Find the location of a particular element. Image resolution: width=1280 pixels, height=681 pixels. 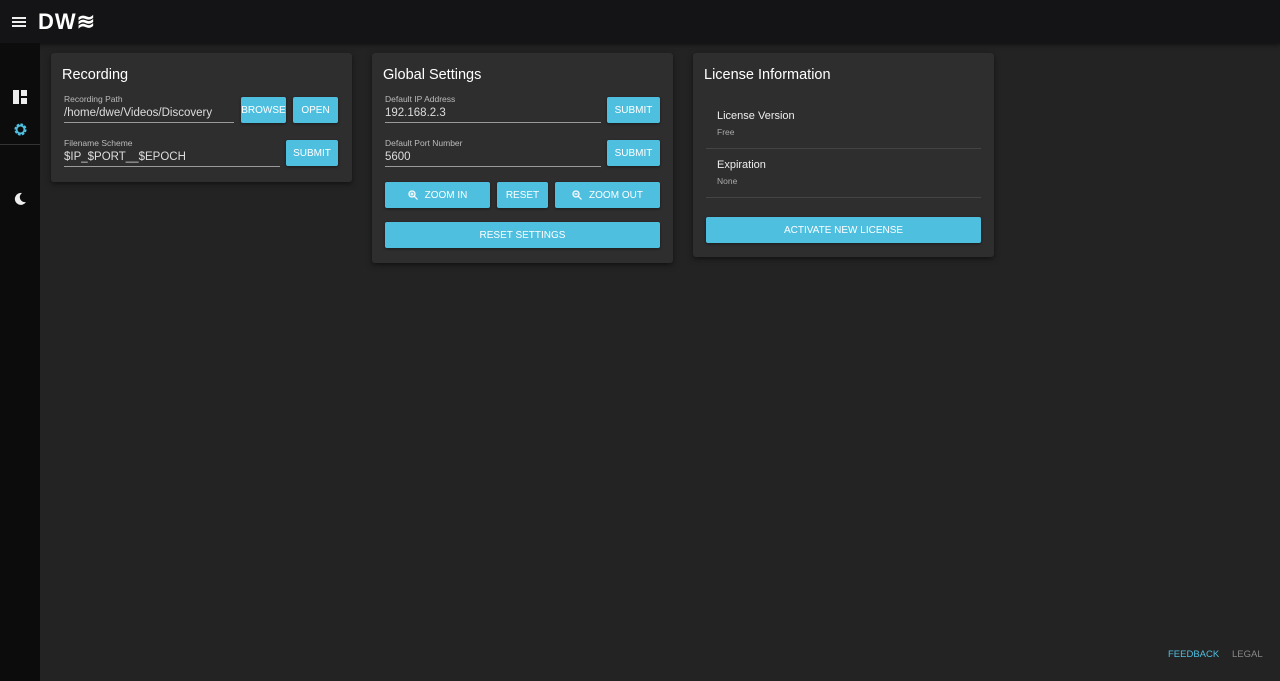

sidebar-divider is located at coordinates (20, 144).